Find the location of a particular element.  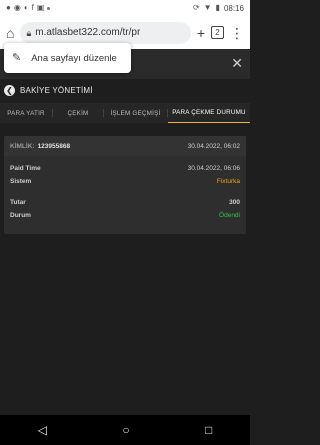

home-icon: ⌂ is located at coordinates (10, 33).